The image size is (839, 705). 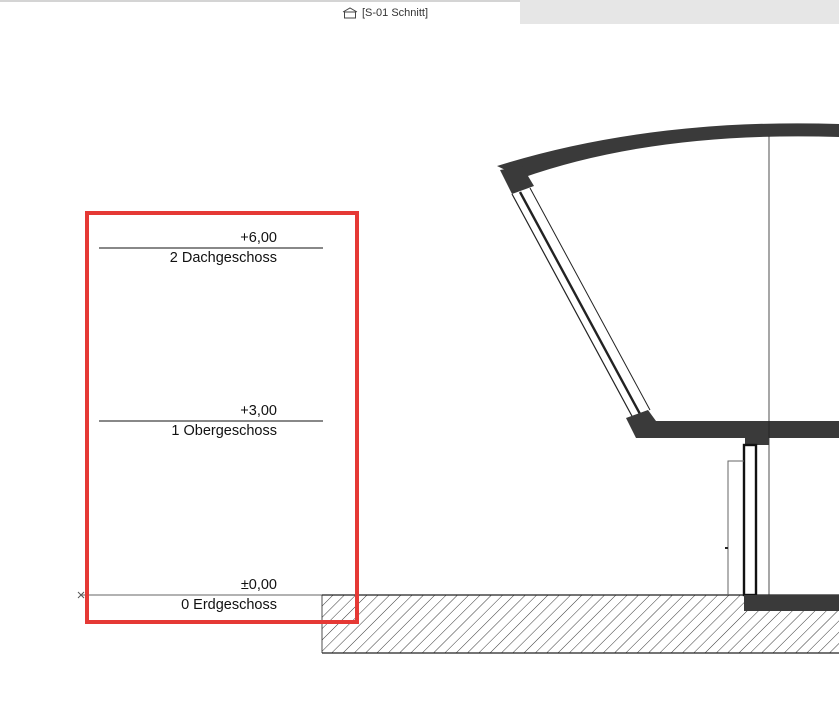 What do you see at coordinates (732, 424) in the screenshot?
I see `floor-slab-obergeschoss` at bounding box center [732, 424].